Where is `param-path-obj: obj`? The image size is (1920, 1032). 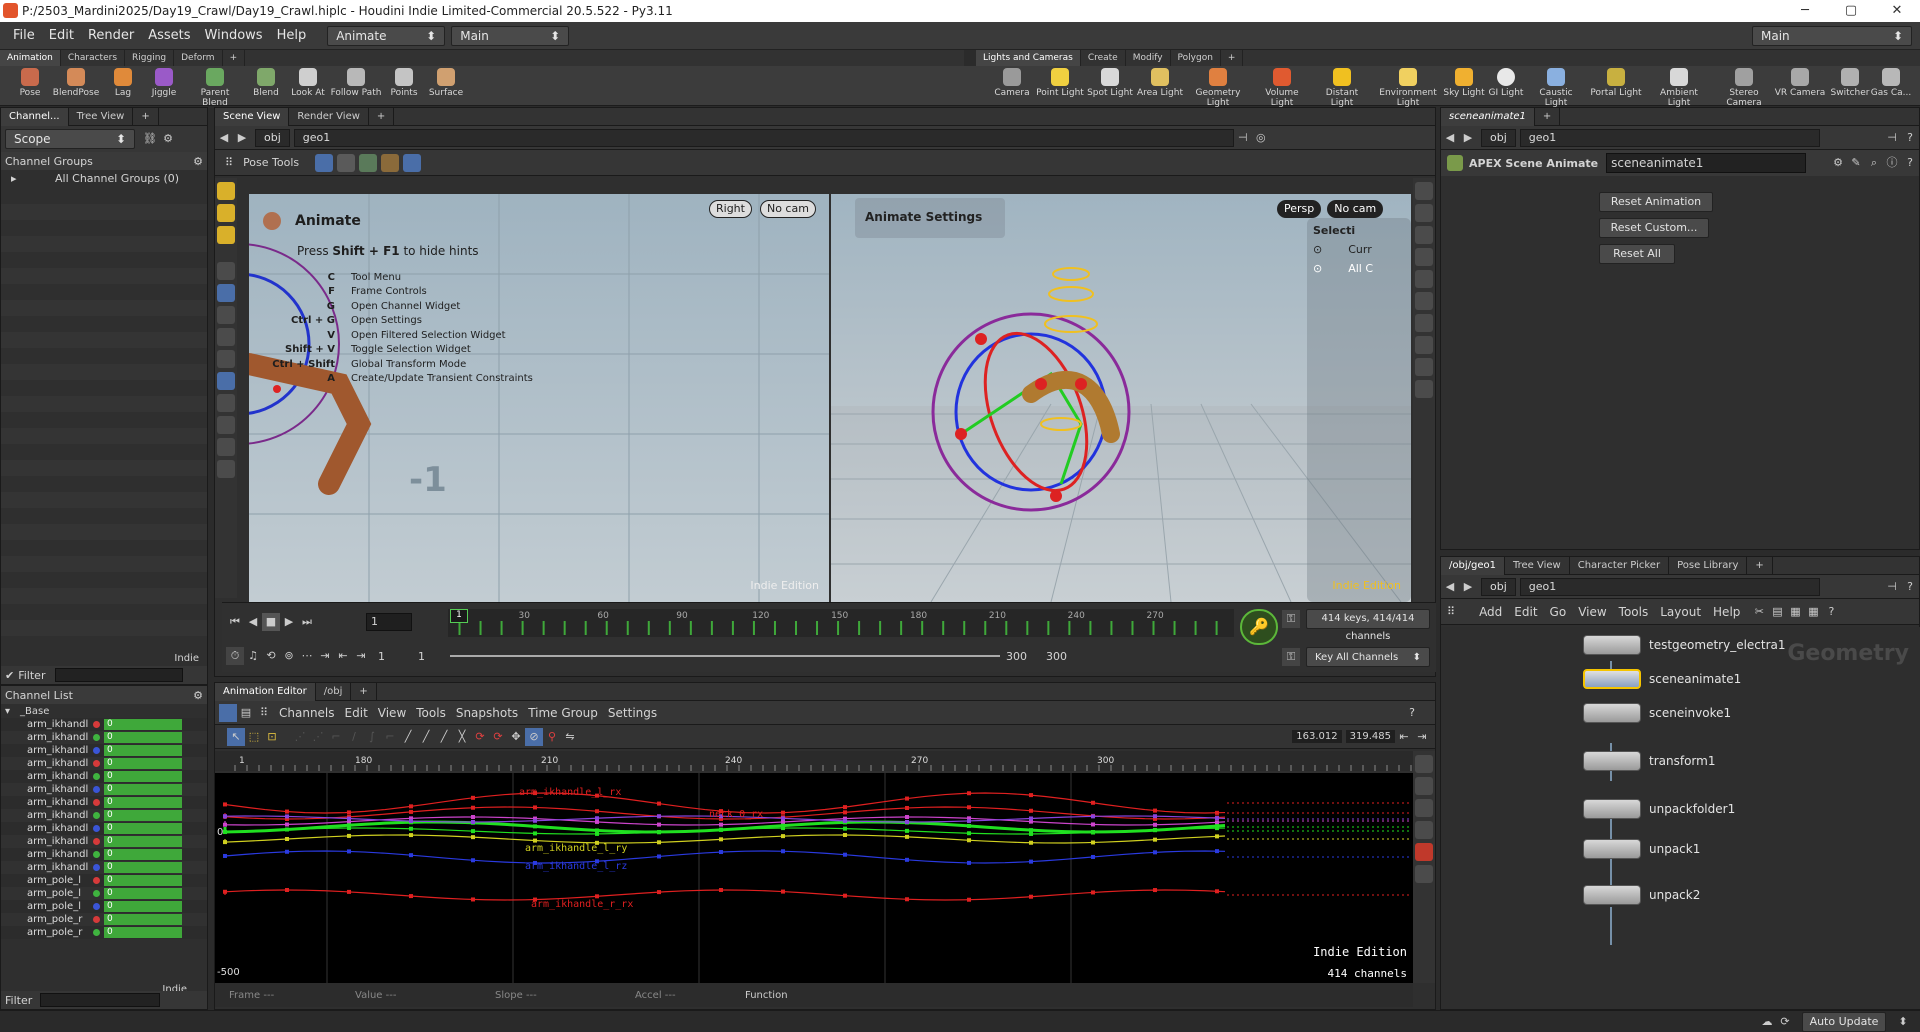
param-path-obj: obj is located at coordinates (1498, 137).